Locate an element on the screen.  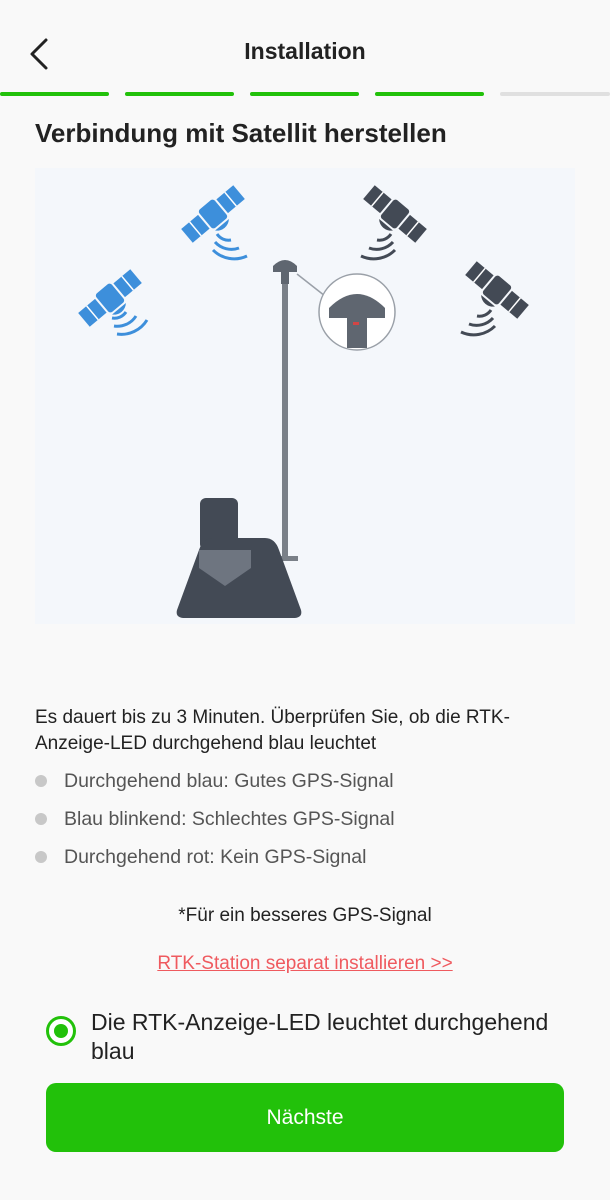
step-heading: Verbindung mit Satellit herstellen is located at coordinates (241, 133).